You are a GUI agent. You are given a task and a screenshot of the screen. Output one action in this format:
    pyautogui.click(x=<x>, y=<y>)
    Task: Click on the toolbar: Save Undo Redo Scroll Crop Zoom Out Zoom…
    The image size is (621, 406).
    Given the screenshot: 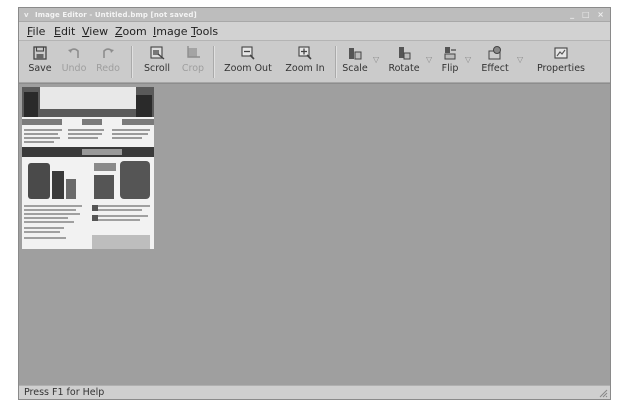 What is the action you would take?
    pyautogui.click(x=314, y=62)
    